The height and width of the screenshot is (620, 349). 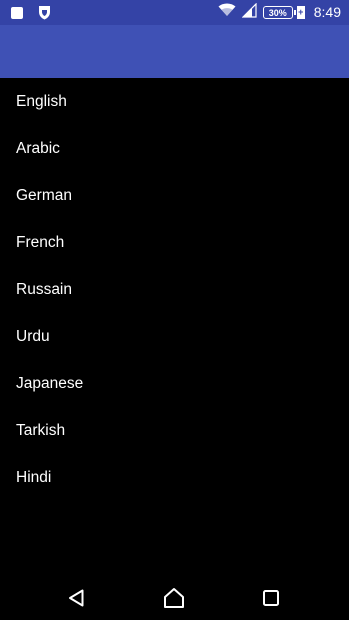 I want to click on battery-percent-label: 30%, so click(x=277, y=12).